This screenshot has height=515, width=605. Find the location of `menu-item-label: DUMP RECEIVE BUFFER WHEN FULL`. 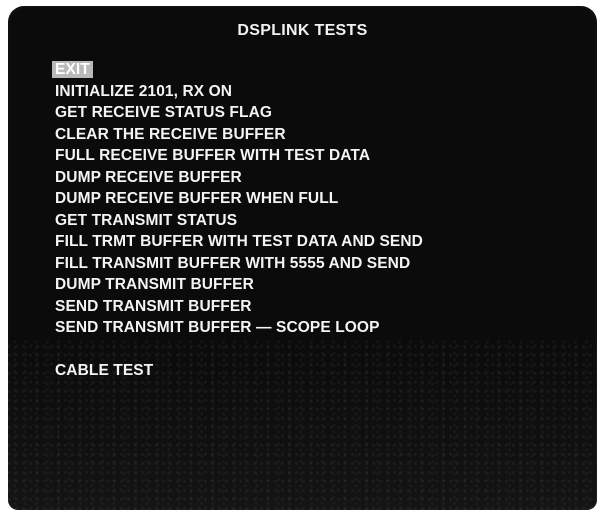

menu-item-label: DUMP RECEIVE BUFFER WHEN FULL is located at coordinates (197, 198).